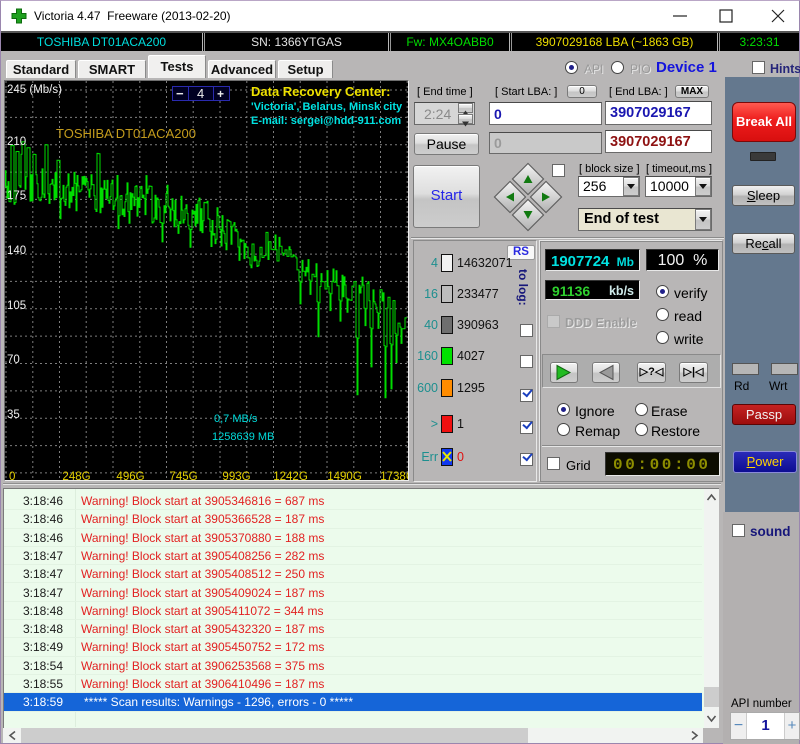 The height and width of the screenshot is (744, 800). What do you see at coordinates (243, 437) in the screenshot?
I see `svg-text: 1258639 MB` at bounding box center [243, 437].